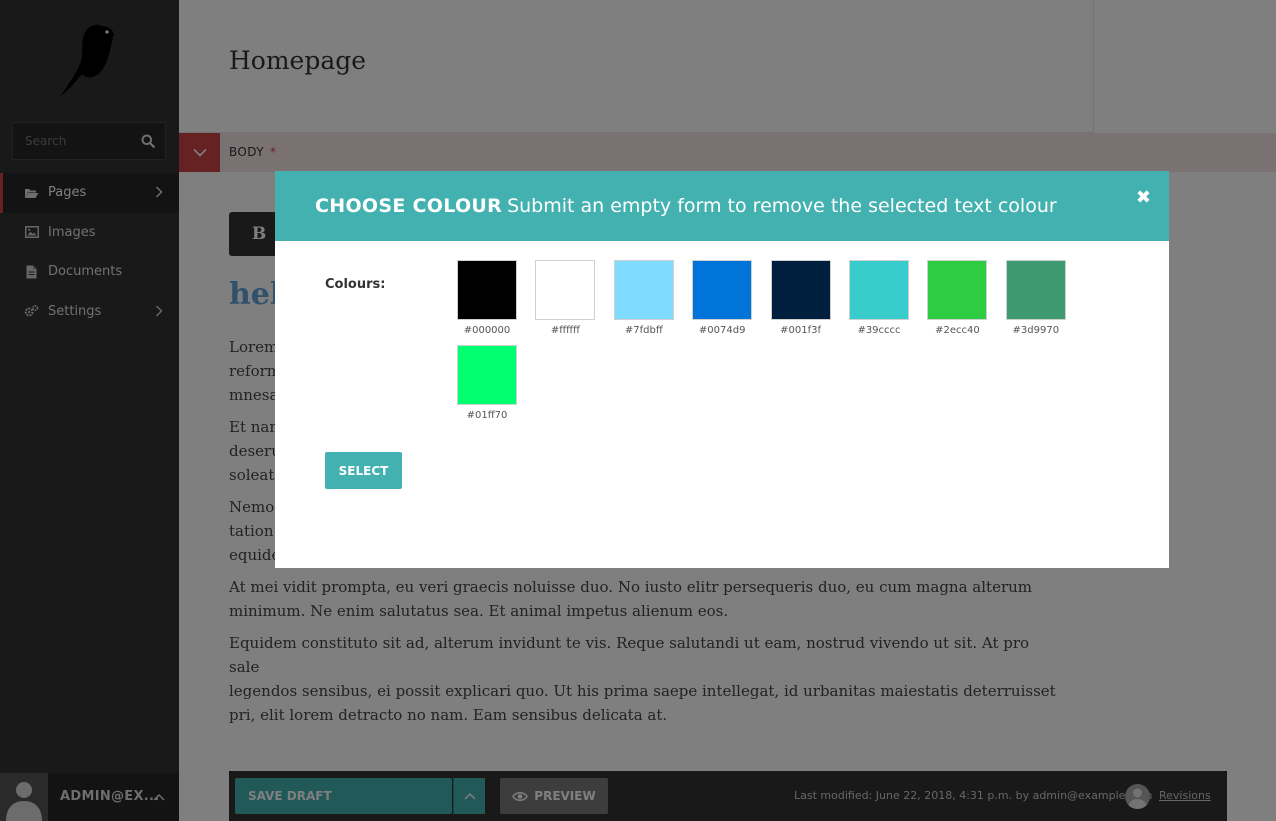  I want to click on colour-swatch: #01ff70, so click(487, 383).